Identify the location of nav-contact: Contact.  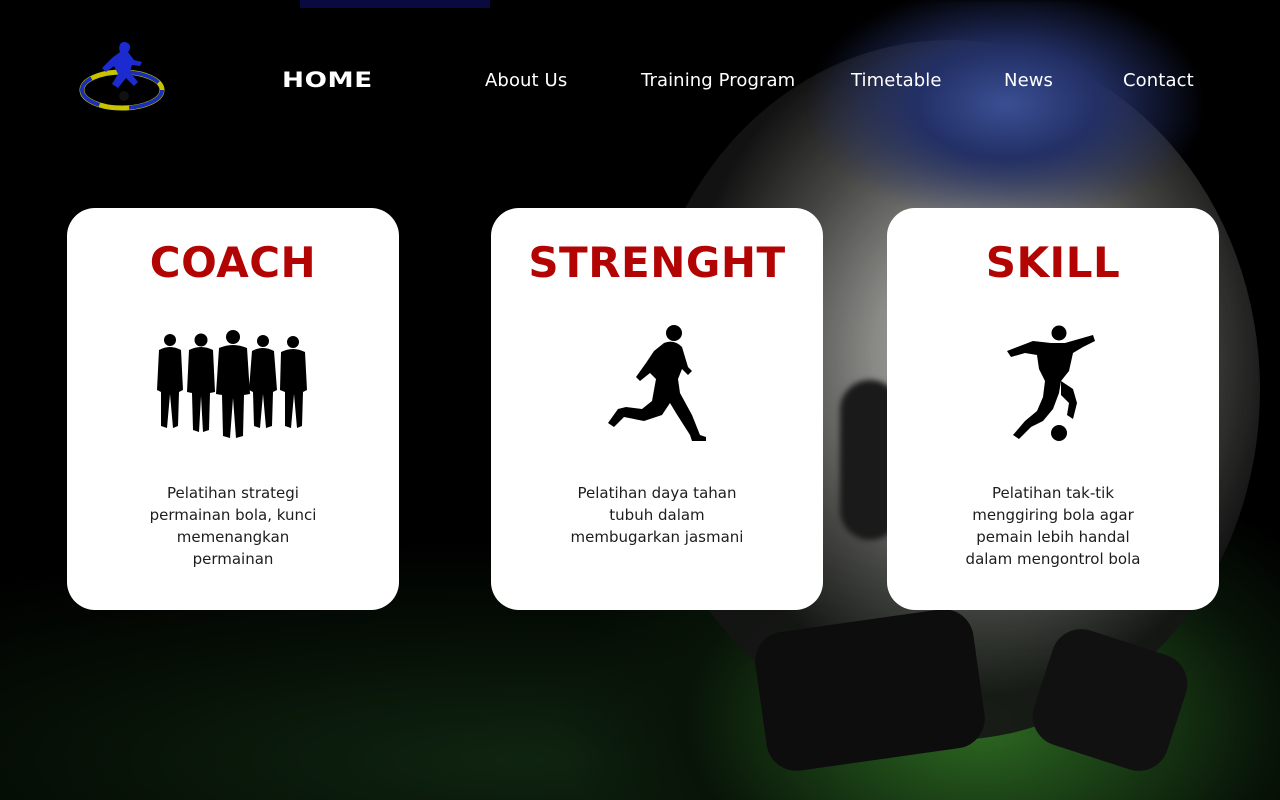
(1158, 80).